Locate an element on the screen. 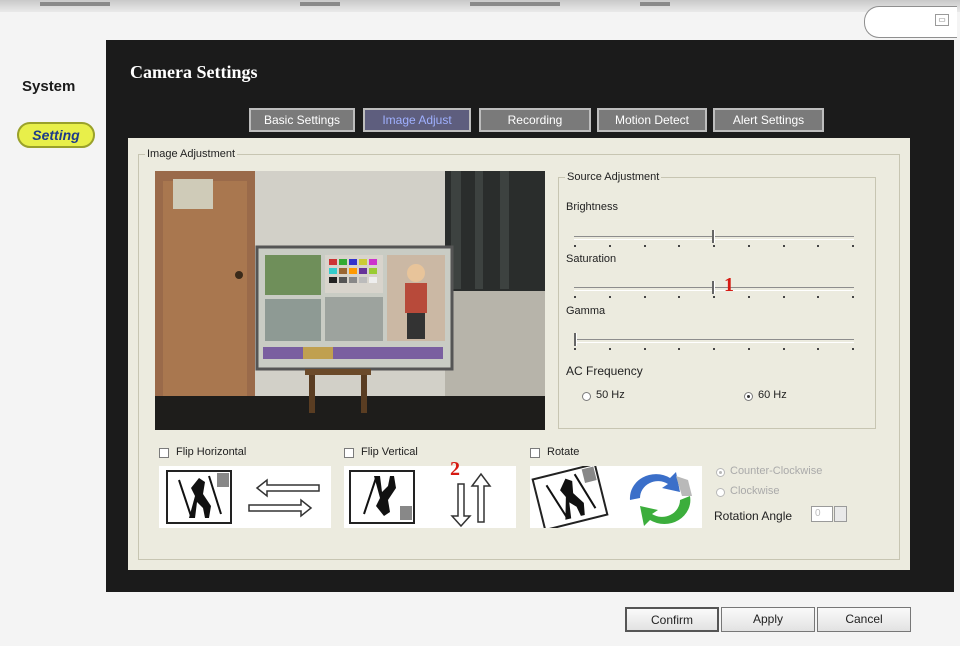 This screenshot has height=646, width=960. cancel-button: Cancel is located at coordinates (864, 619).